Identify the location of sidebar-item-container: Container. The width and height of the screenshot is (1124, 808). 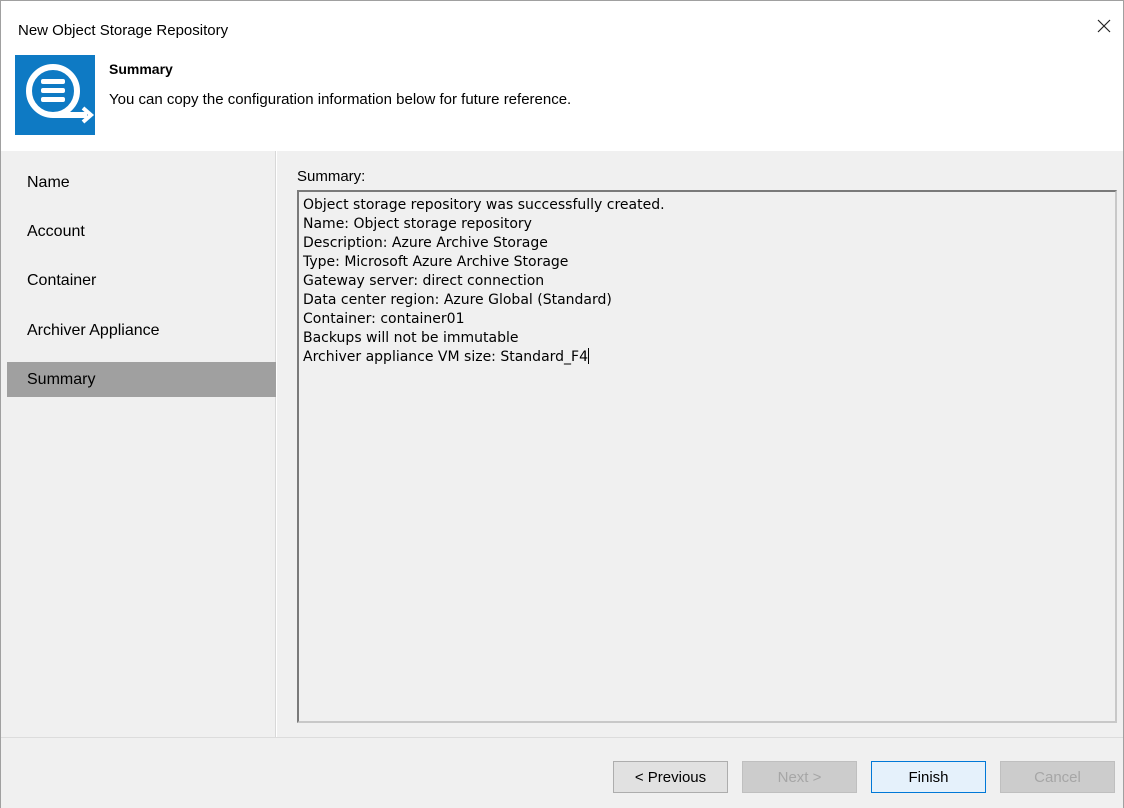
(141, 280).